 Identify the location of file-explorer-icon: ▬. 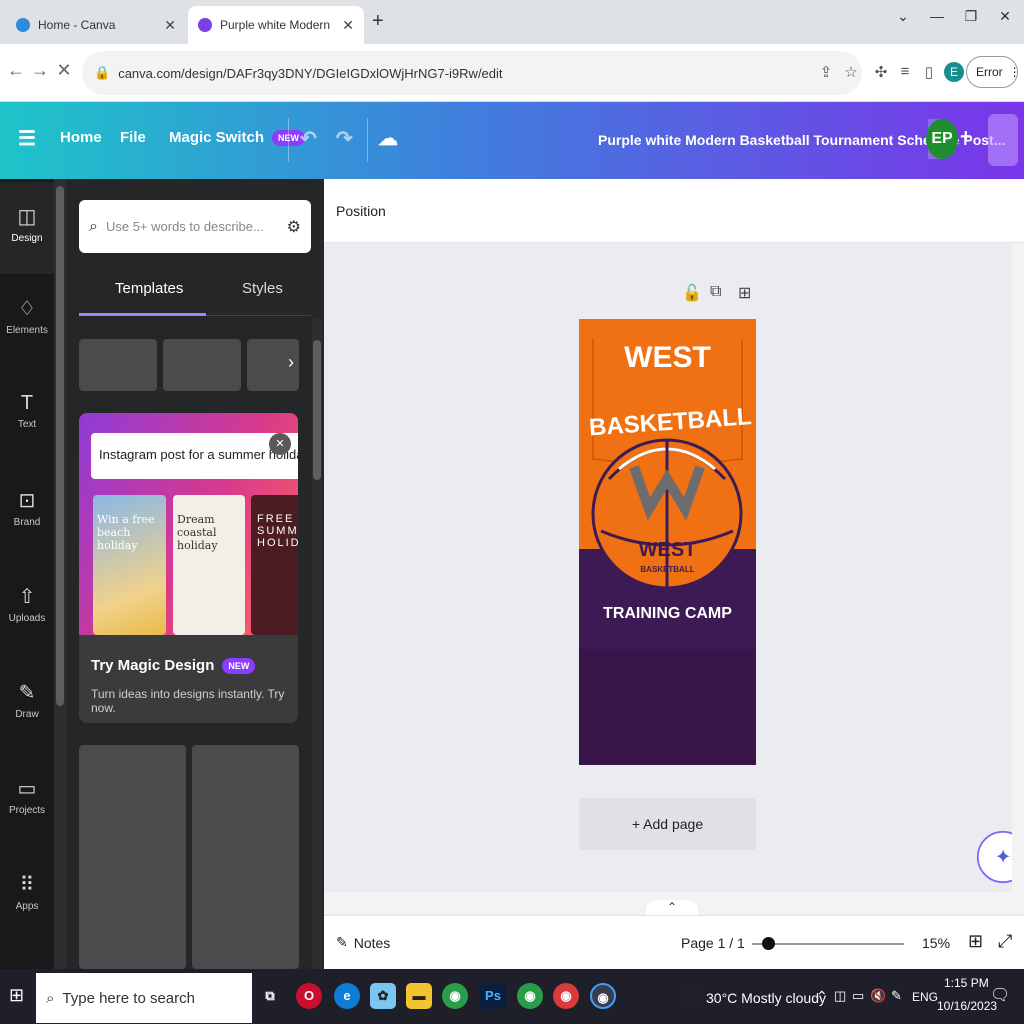
(419, 996).